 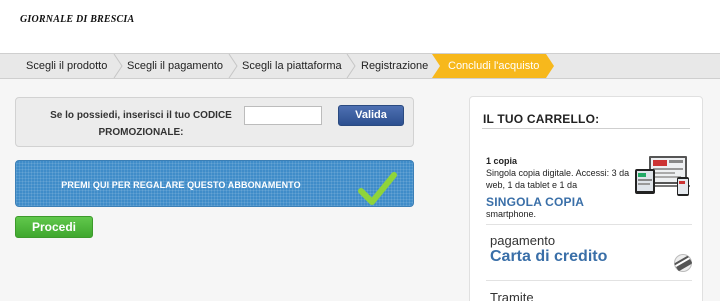 I want to click on site-logo: GIORNALE DI BRESCIA, so click(x=77, y=19).